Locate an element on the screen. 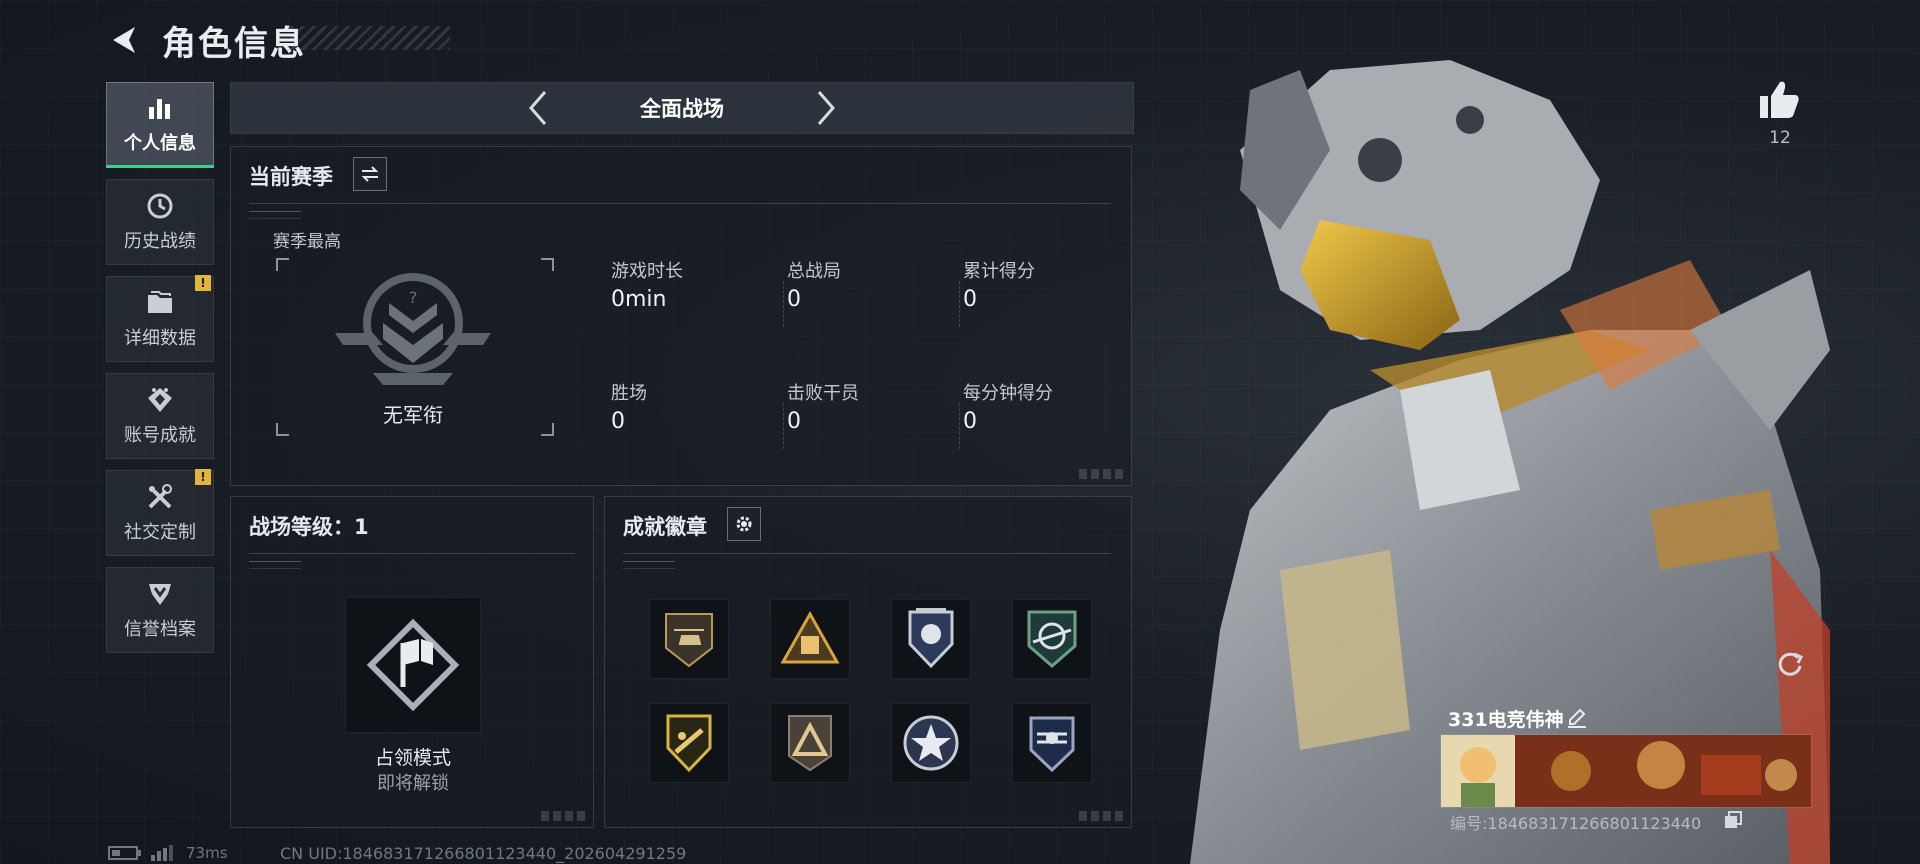 The image size is (1920, 864). pyramid-badge is located at coordinates (810, 639).